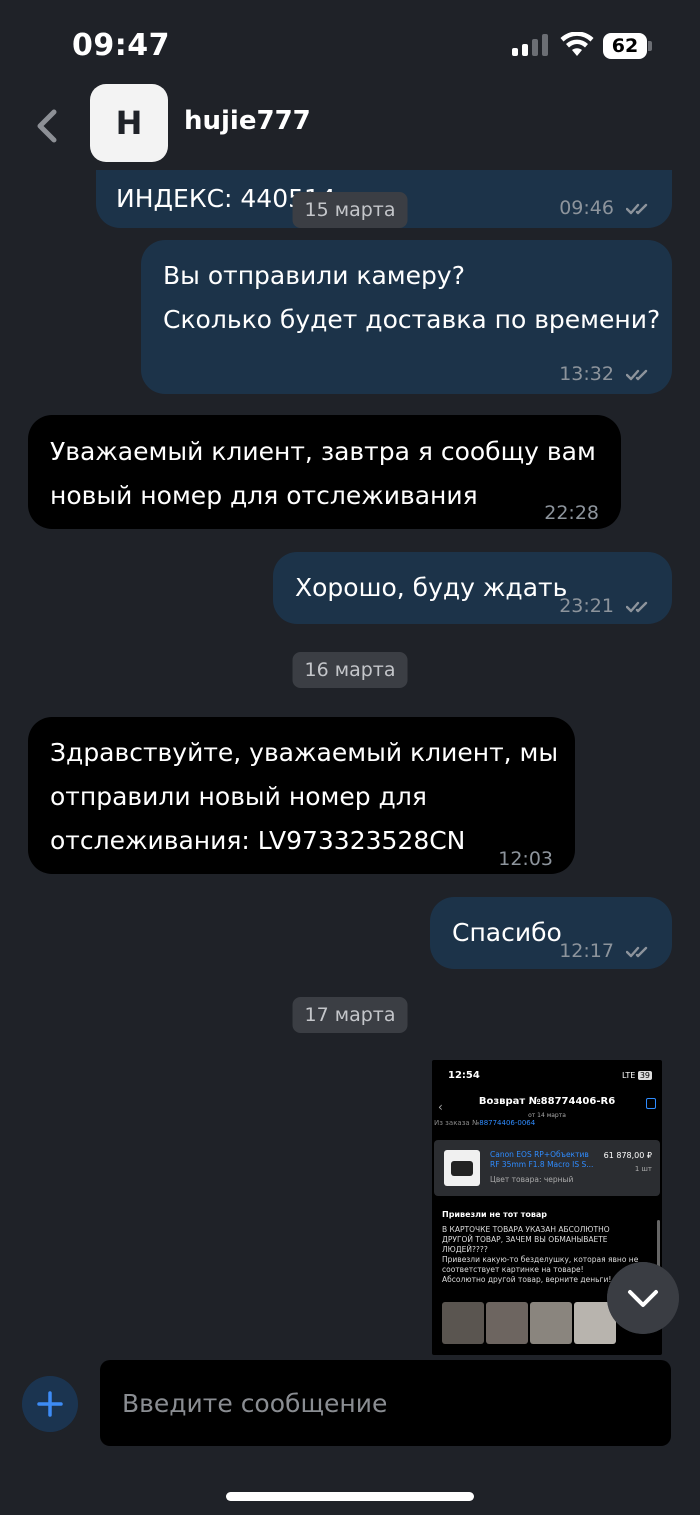 The width and height of the screenshot is (700, 1515). Describe the element at coordinates (586, 374) in the screenshot. I see `message-time: 13:32` at that location.